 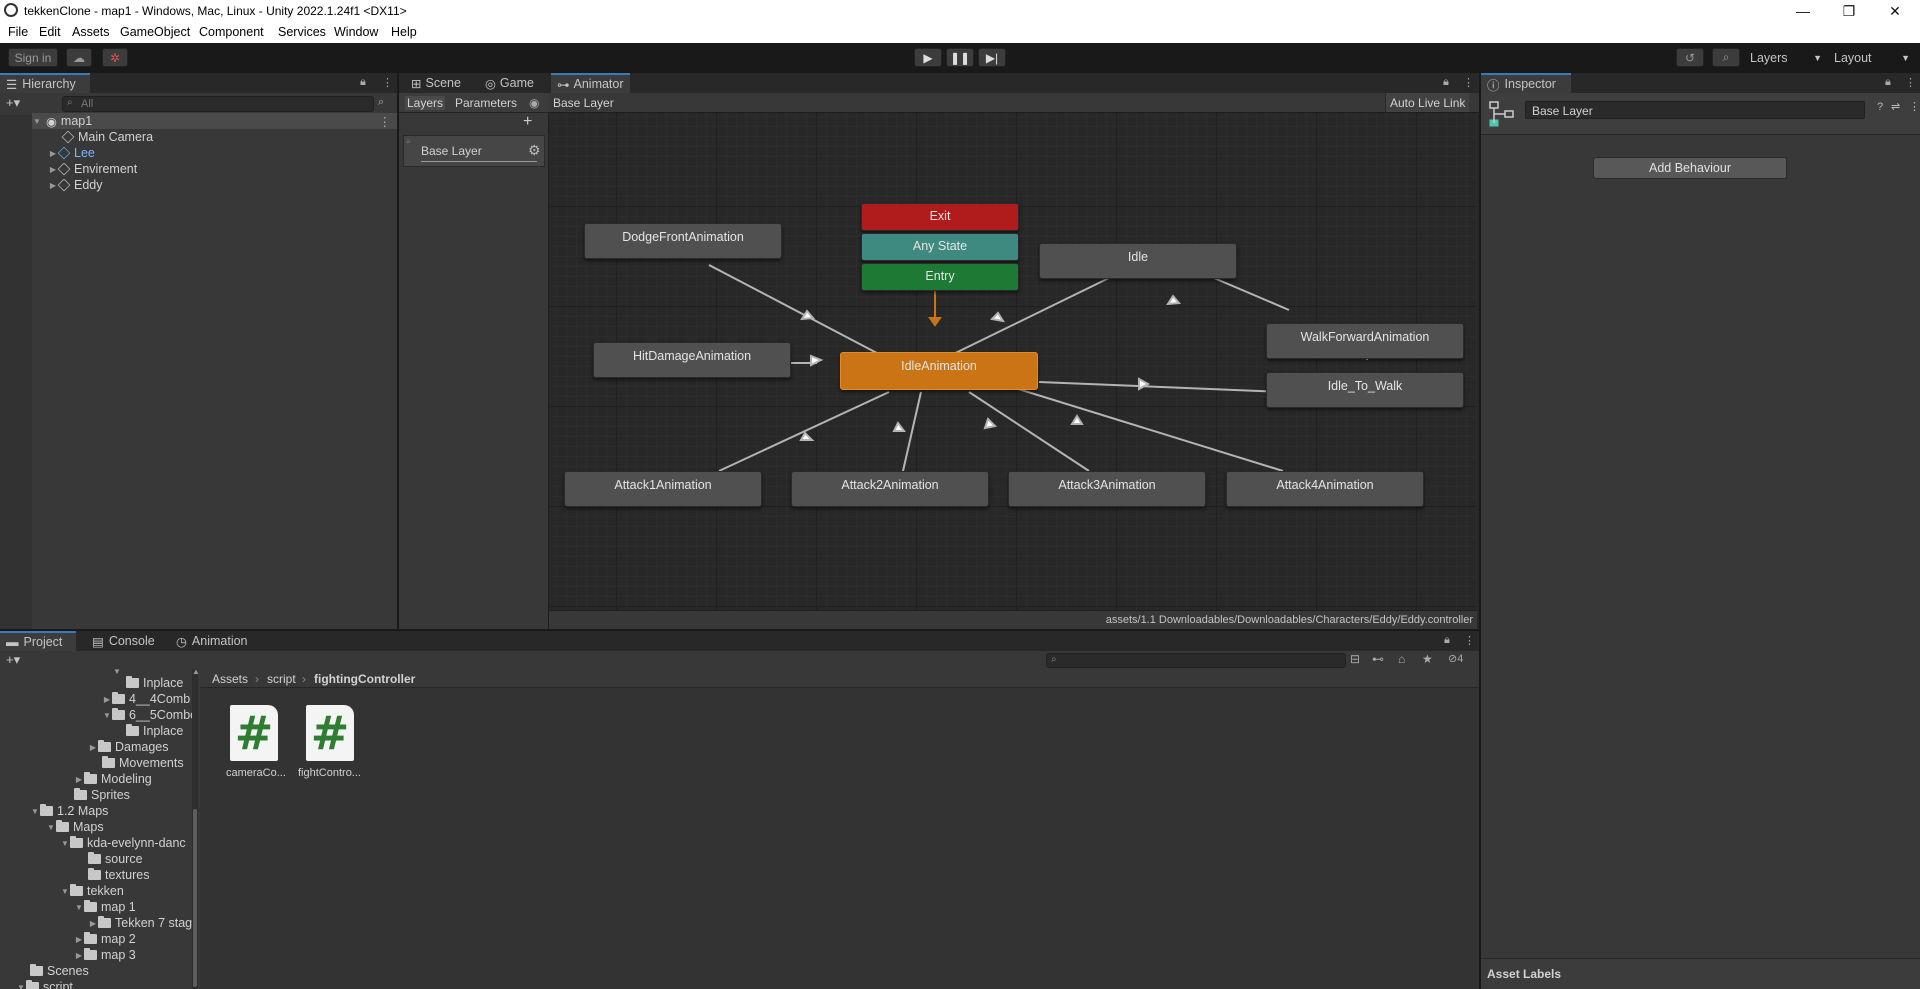 What do you see at coordinates (105, 939) in the screenshot?
I see `tree-item: ▶ map 2` at bounding box center [105, 939].